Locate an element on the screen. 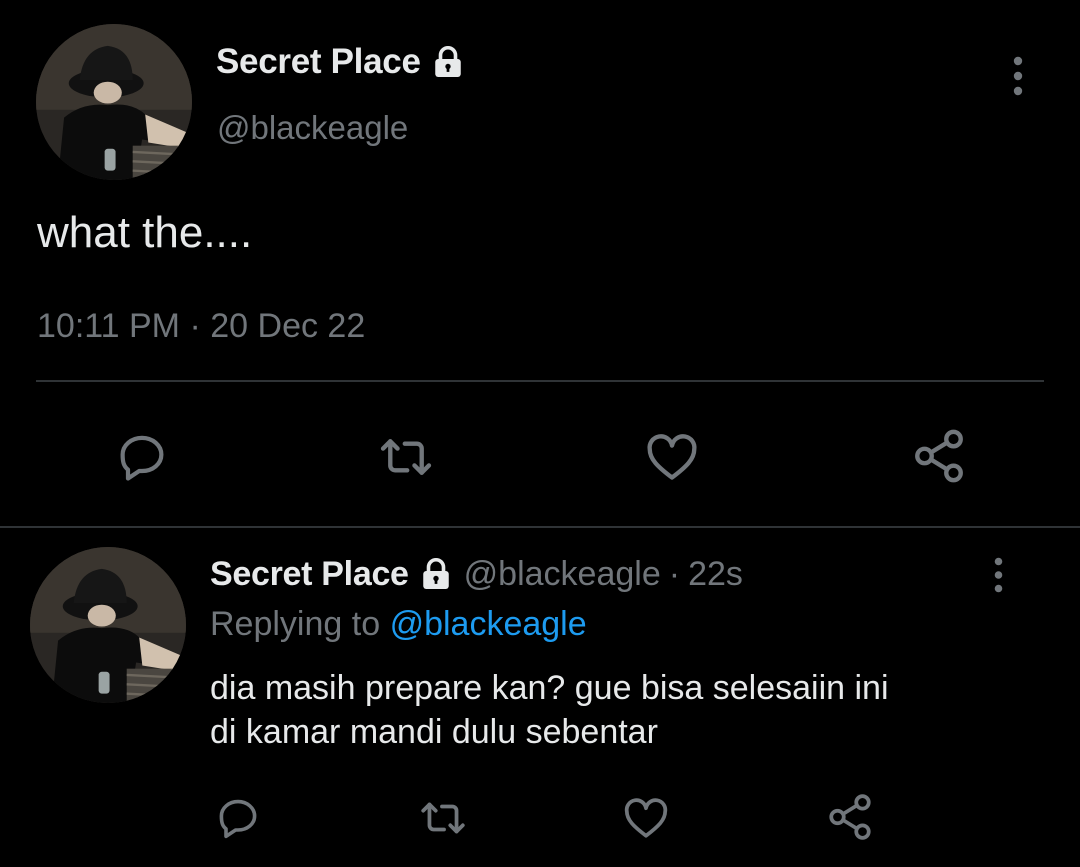  tweet-age: 22s is located at coordinates (715, 574).